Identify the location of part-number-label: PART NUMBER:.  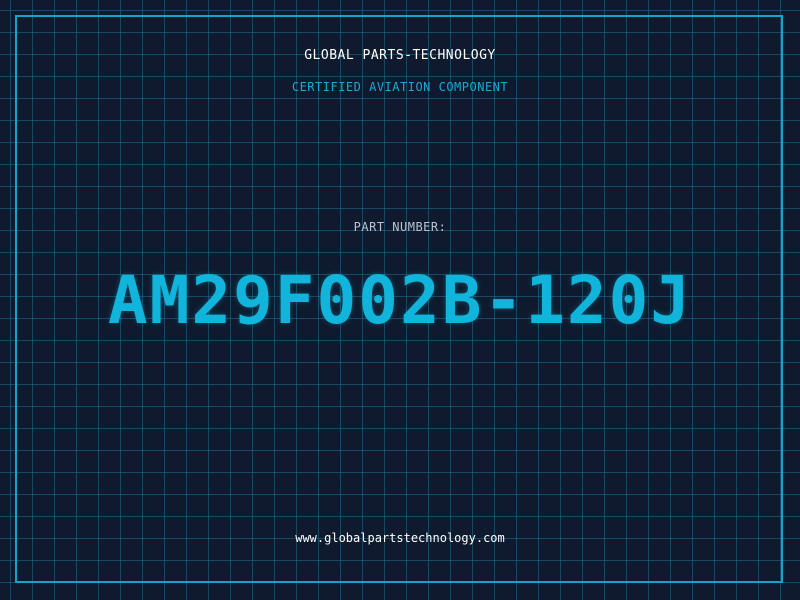
(400, 227).